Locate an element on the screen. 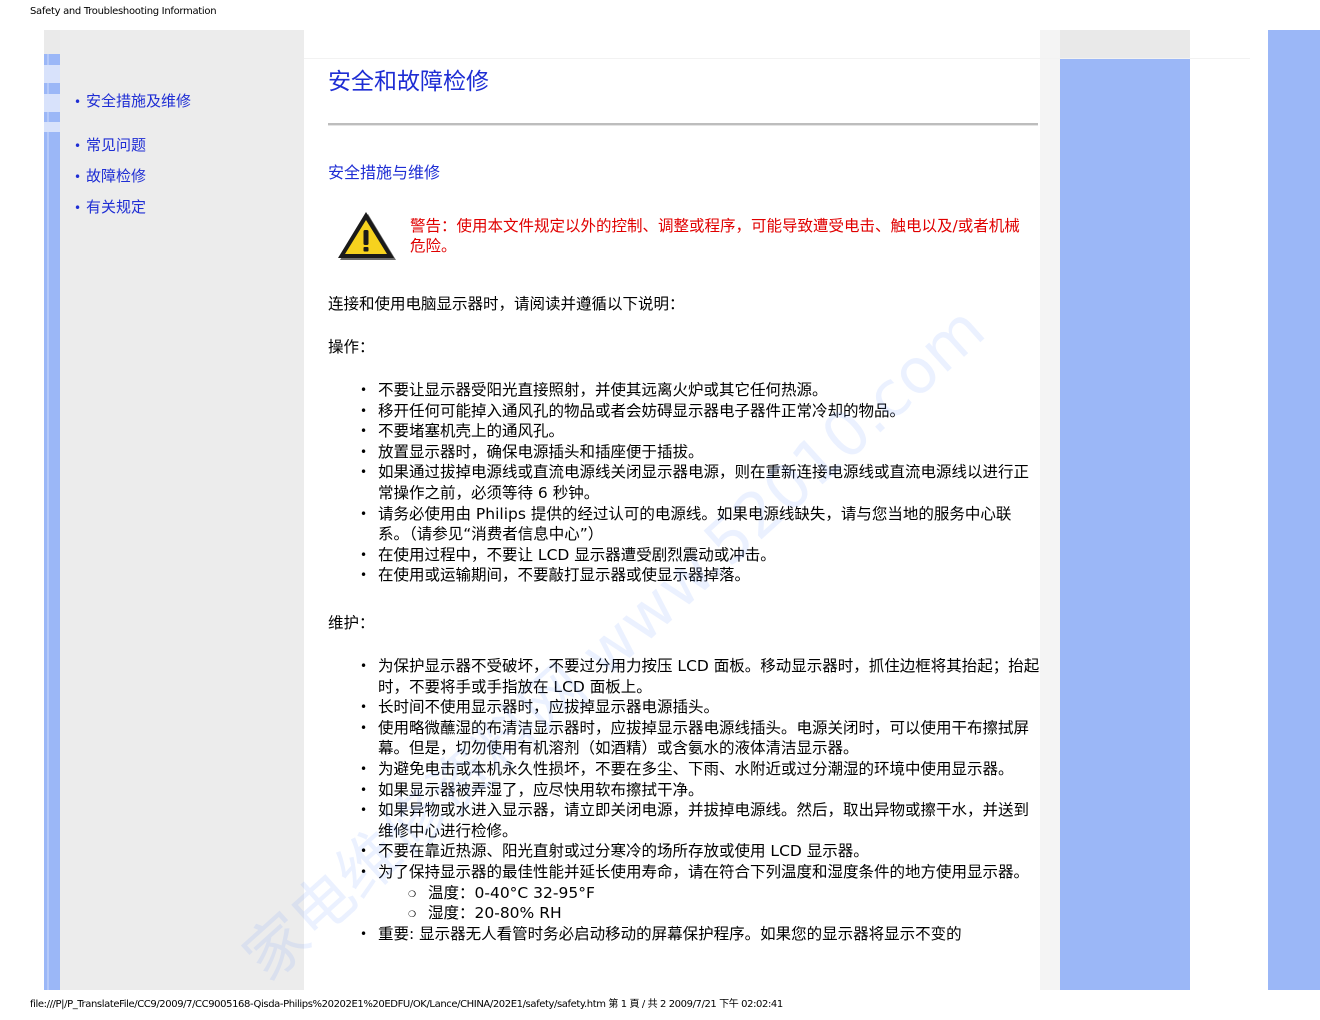 The image size is (1320, 1020). sidebar-item-label: 安全措施及维修 is located at coordinates (138, 101).